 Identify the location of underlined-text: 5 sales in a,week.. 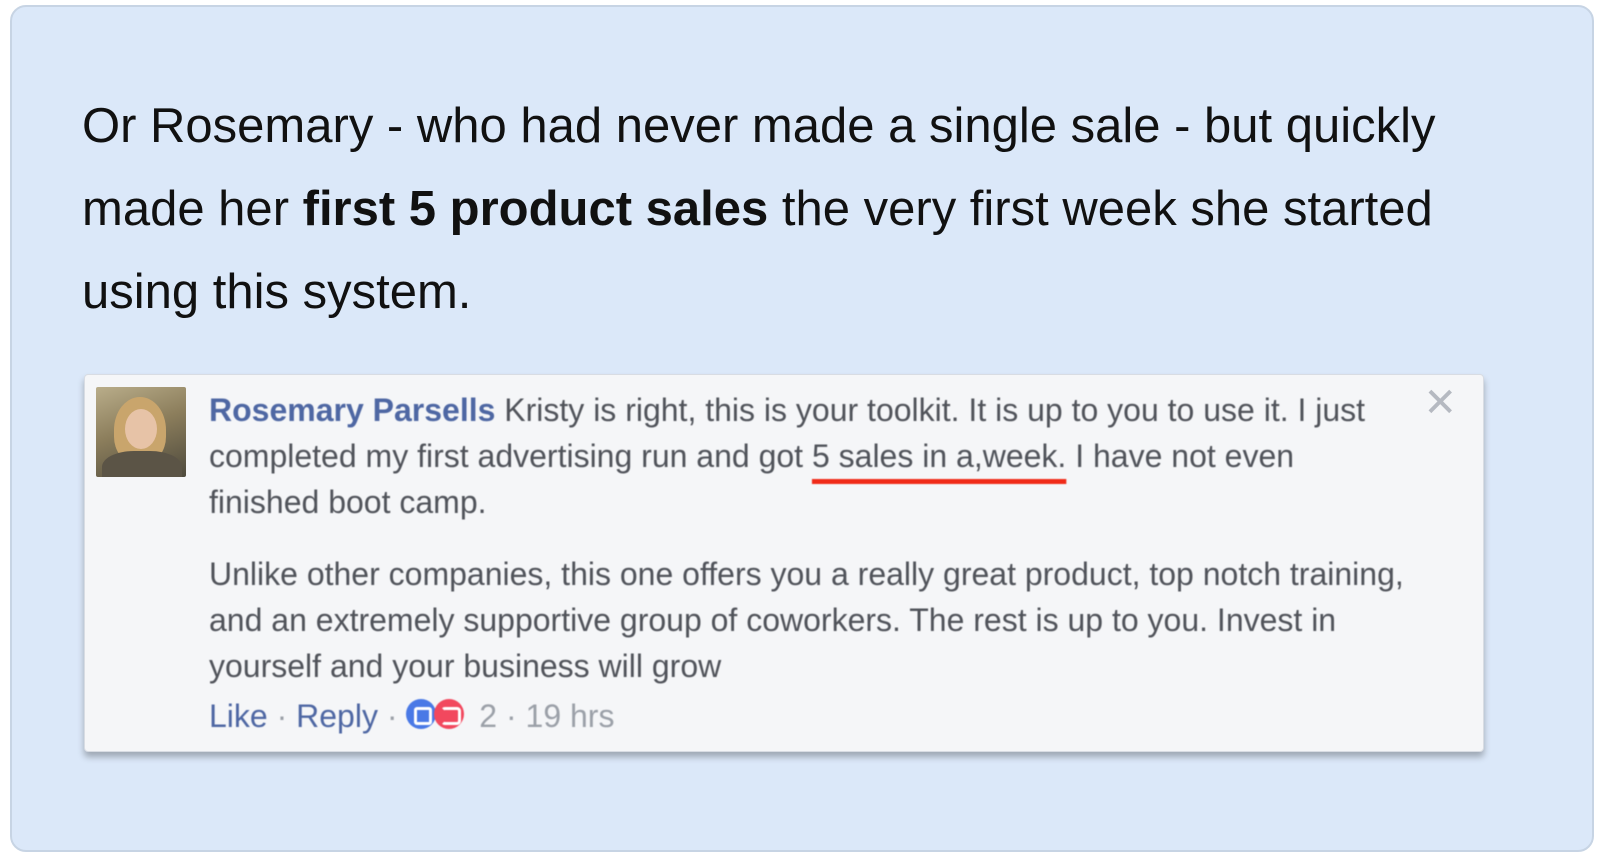
(939, 456).